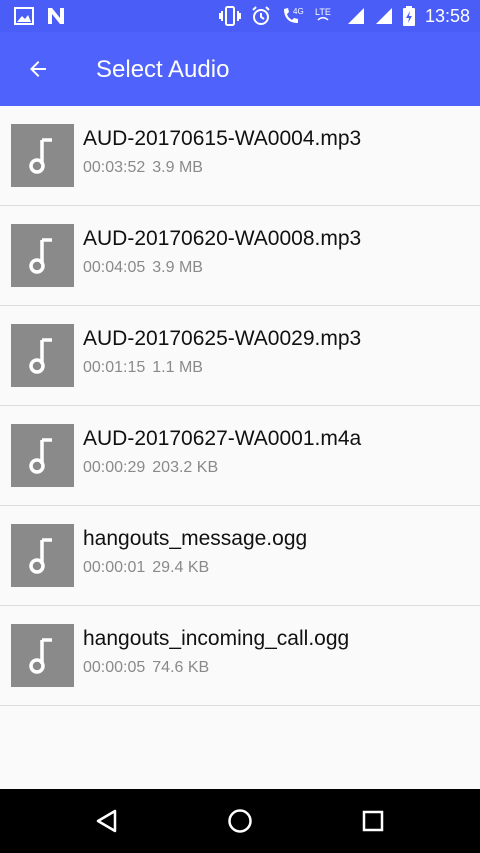 The width and height of the screenshot is (480, 853). Describe the element at coordinates (114, 267) in the screenshot. I see `file-duration: 00:04:05` at that location.